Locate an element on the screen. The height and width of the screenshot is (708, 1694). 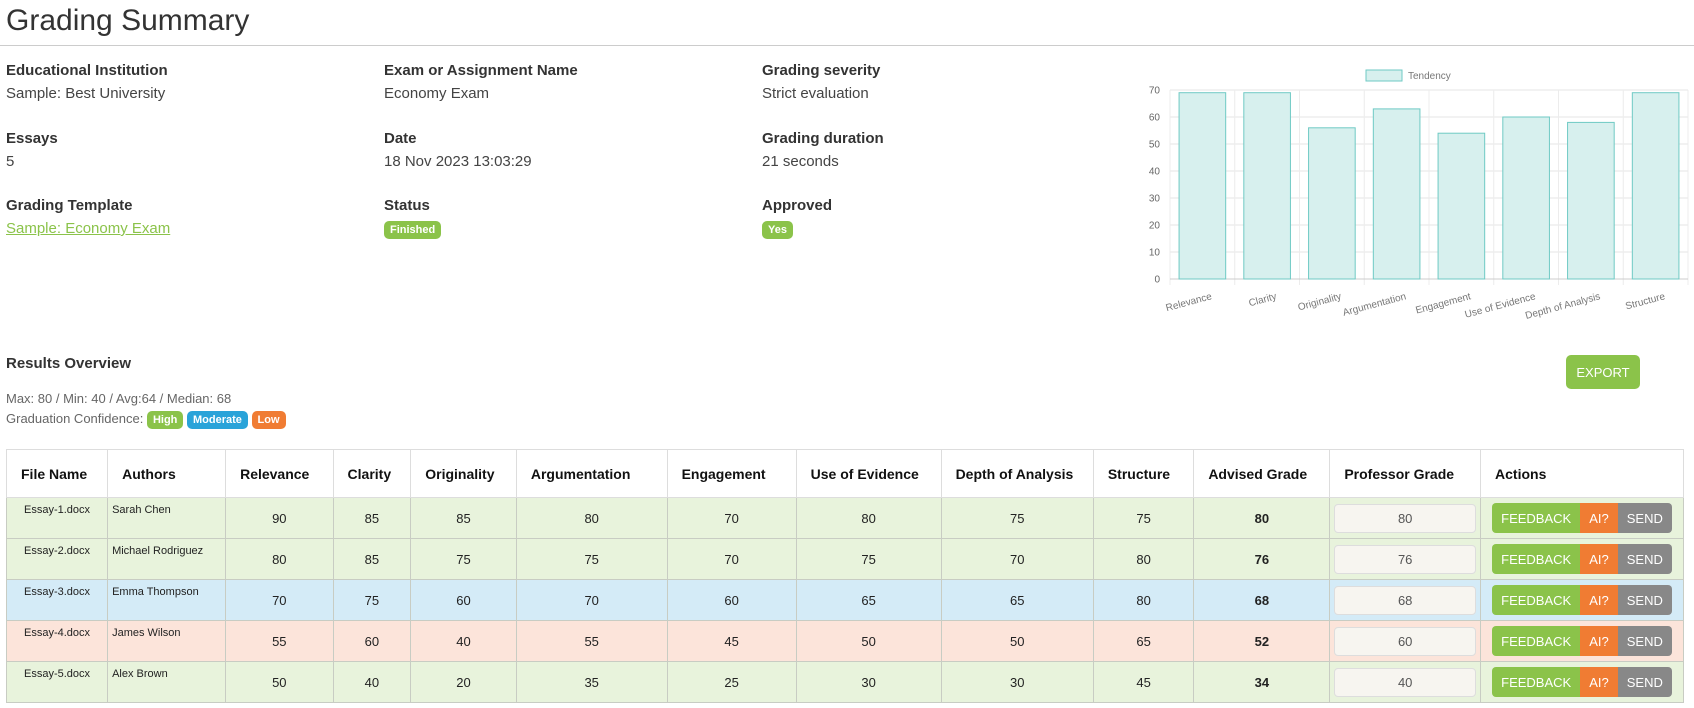
column-header: Engagement is located at coordinates (731, 473).